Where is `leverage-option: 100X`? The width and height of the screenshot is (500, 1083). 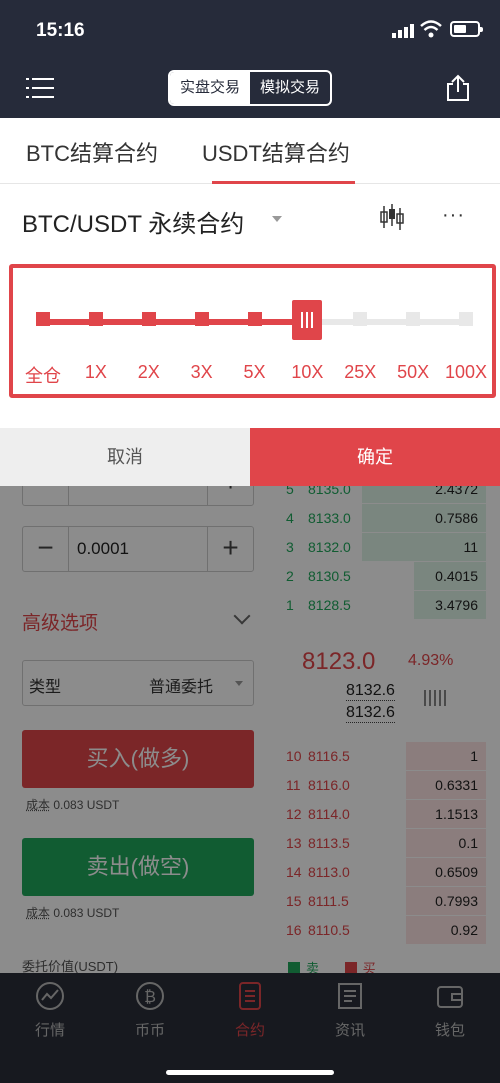
leverage-option: 100X is located at coordinates (466, 372).